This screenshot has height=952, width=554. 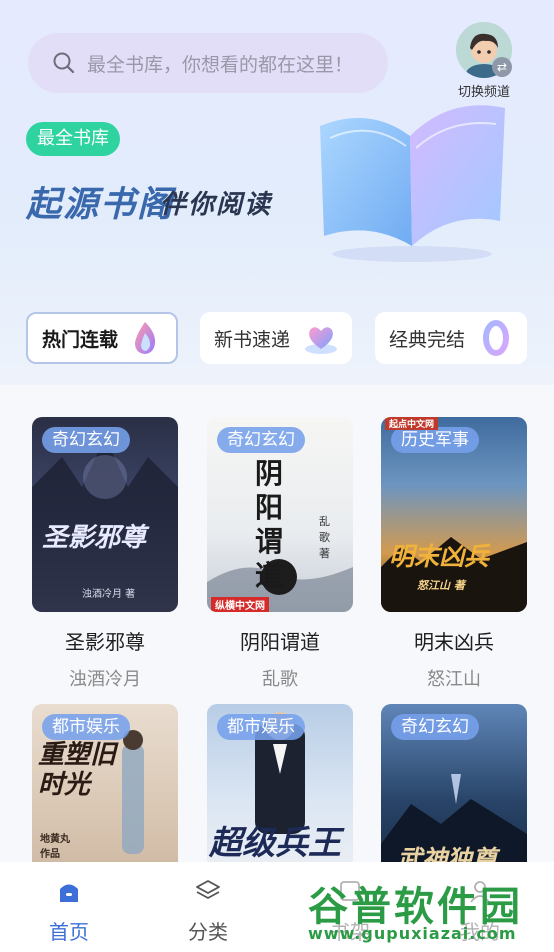 What do you see at coordinates (216, 205) in the screenshot?
I see `hero-subtitle: 伴你阅读` at bounding box center [216, 205].